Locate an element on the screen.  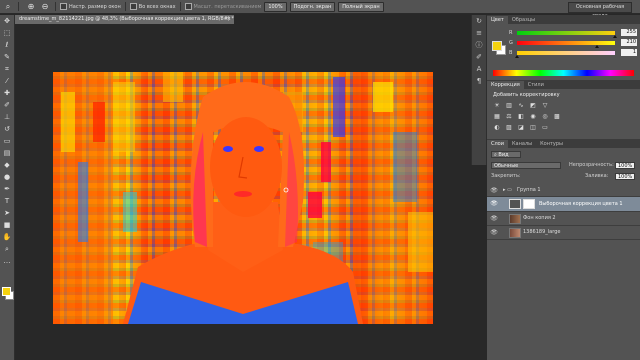
layer-row-group-1: 👁 ▸ ▭ Группа 1 is located at coordinates (563, 191).